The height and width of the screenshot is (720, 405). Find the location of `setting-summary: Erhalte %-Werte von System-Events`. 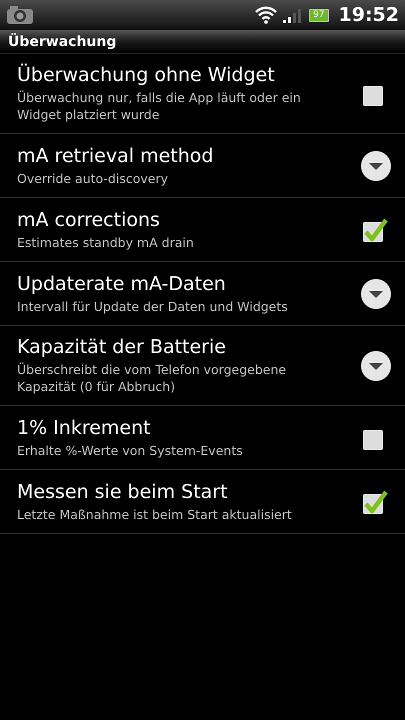

setting-summary: Erhalte %-Werte von System-Events is located at coordinates (130, 450).